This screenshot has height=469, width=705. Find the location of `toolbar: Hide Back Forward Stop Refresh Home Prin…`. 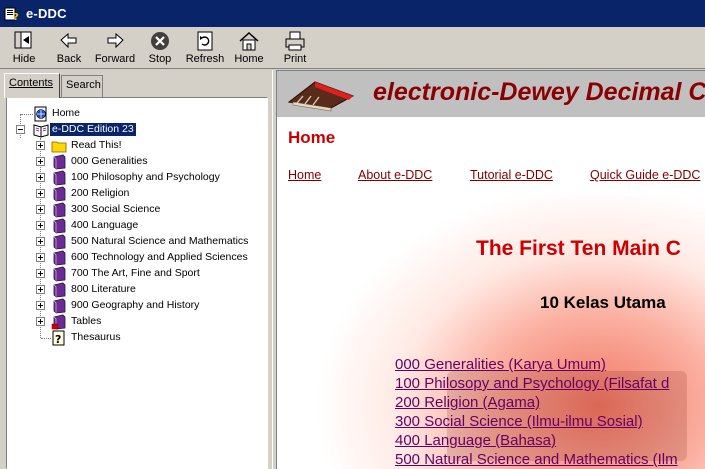

toolbar: Hide Back Forward Stop Refresh Home Prin… is located at coordinates (352, 48).